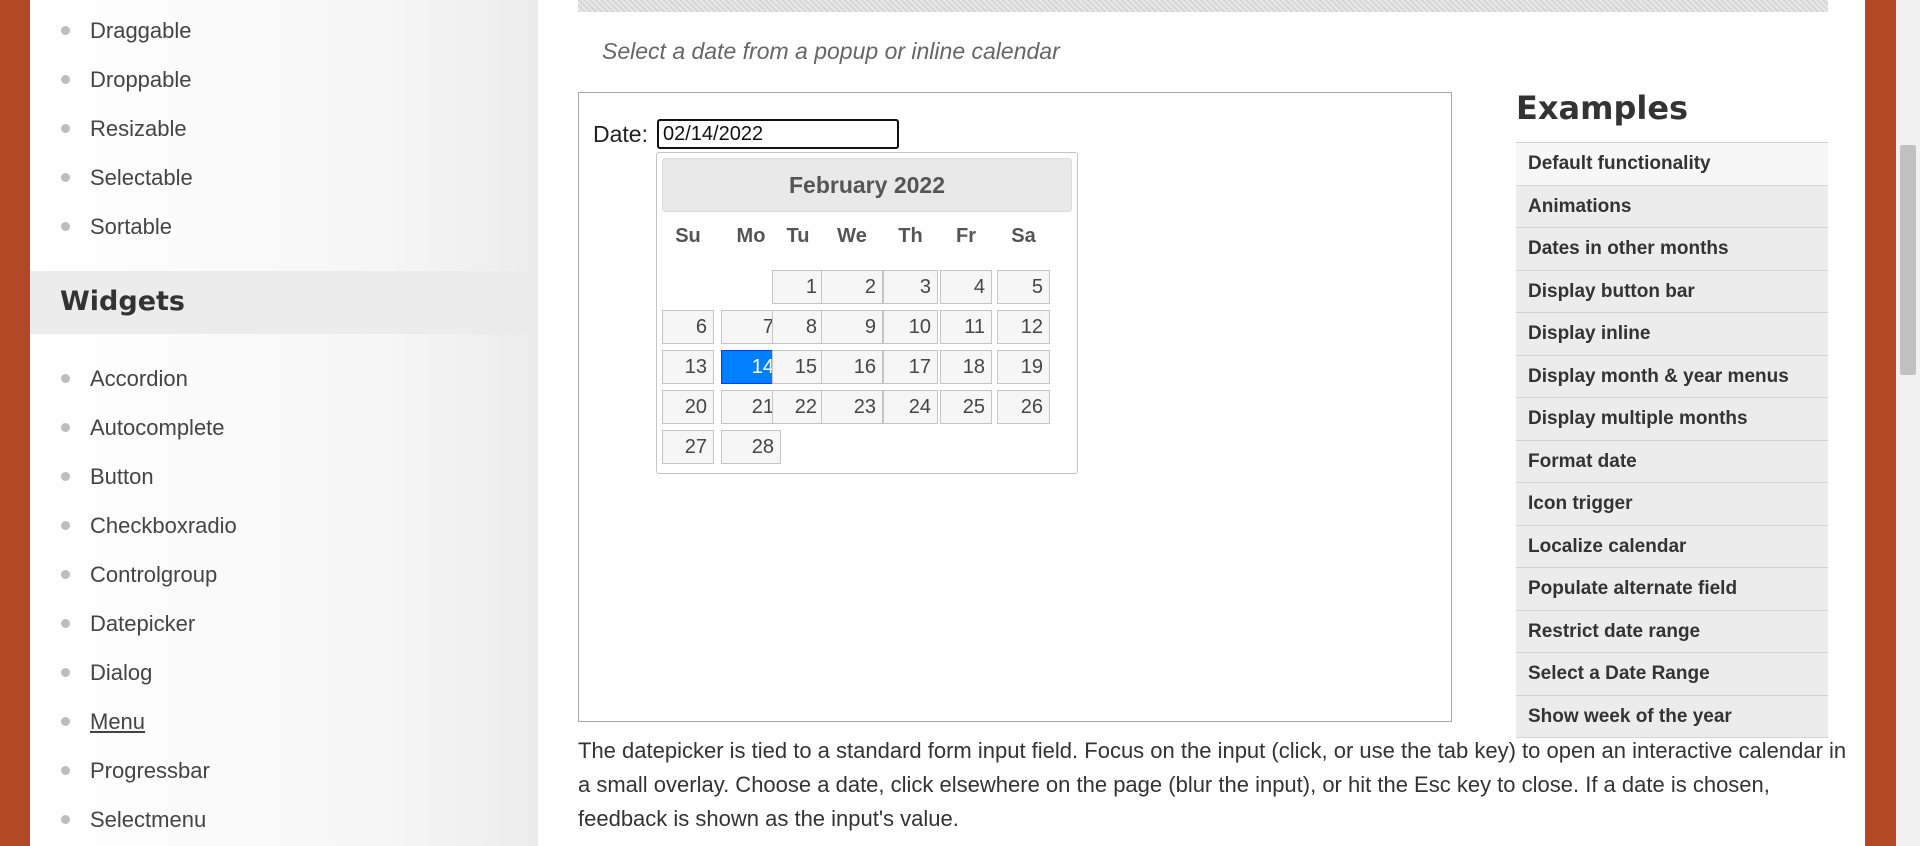  What do you see at coordinates (798, 236) in the screenshot?
I see `weekday-header: Tu` at bounding box center [798, 236].